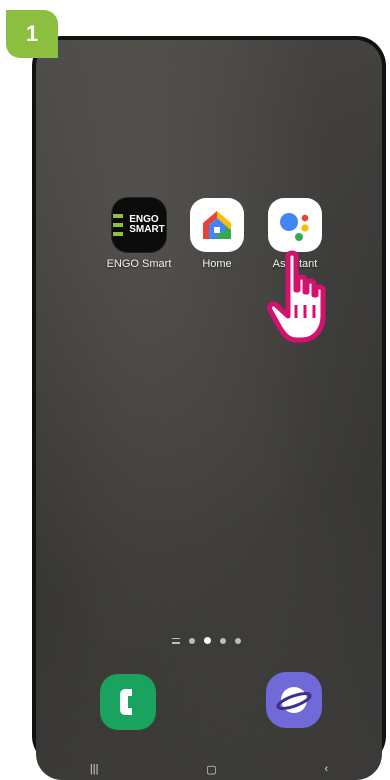 This screenshot has height=780, width=390. I want to click on phone-icon, so click(126, 702).